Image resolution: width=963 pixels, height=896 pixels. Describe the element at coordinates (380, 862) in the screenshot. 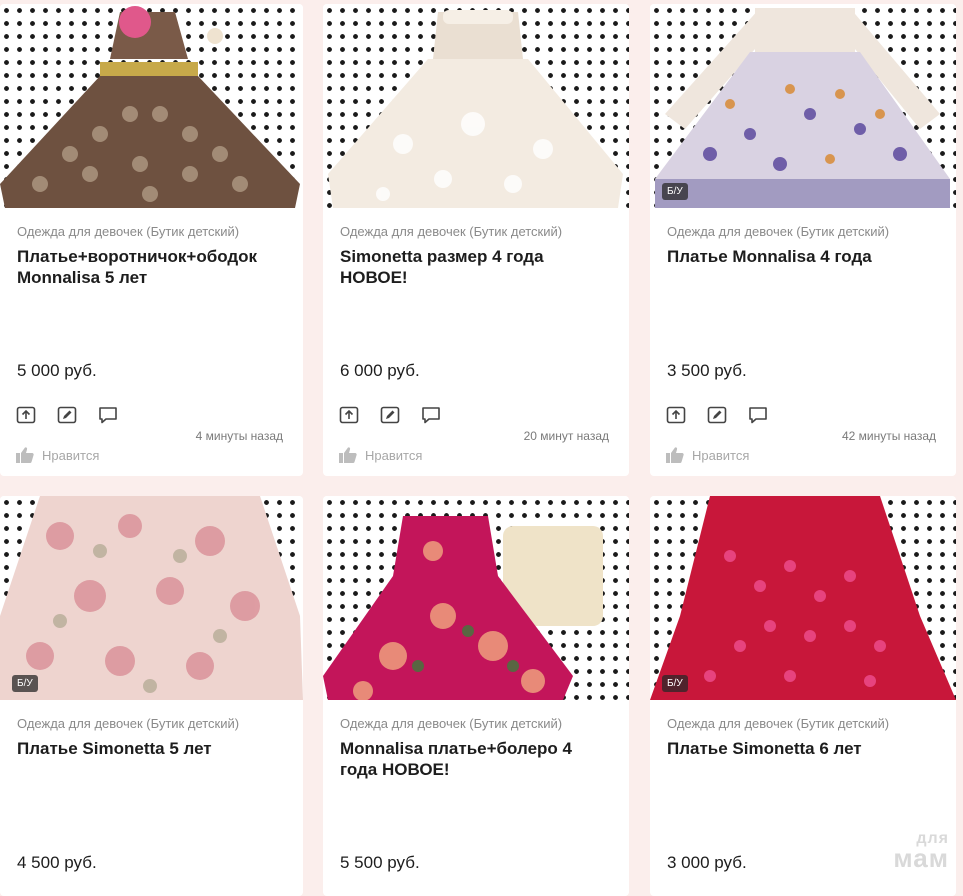

I see `listing-price: 5 500 руб.` at that location.